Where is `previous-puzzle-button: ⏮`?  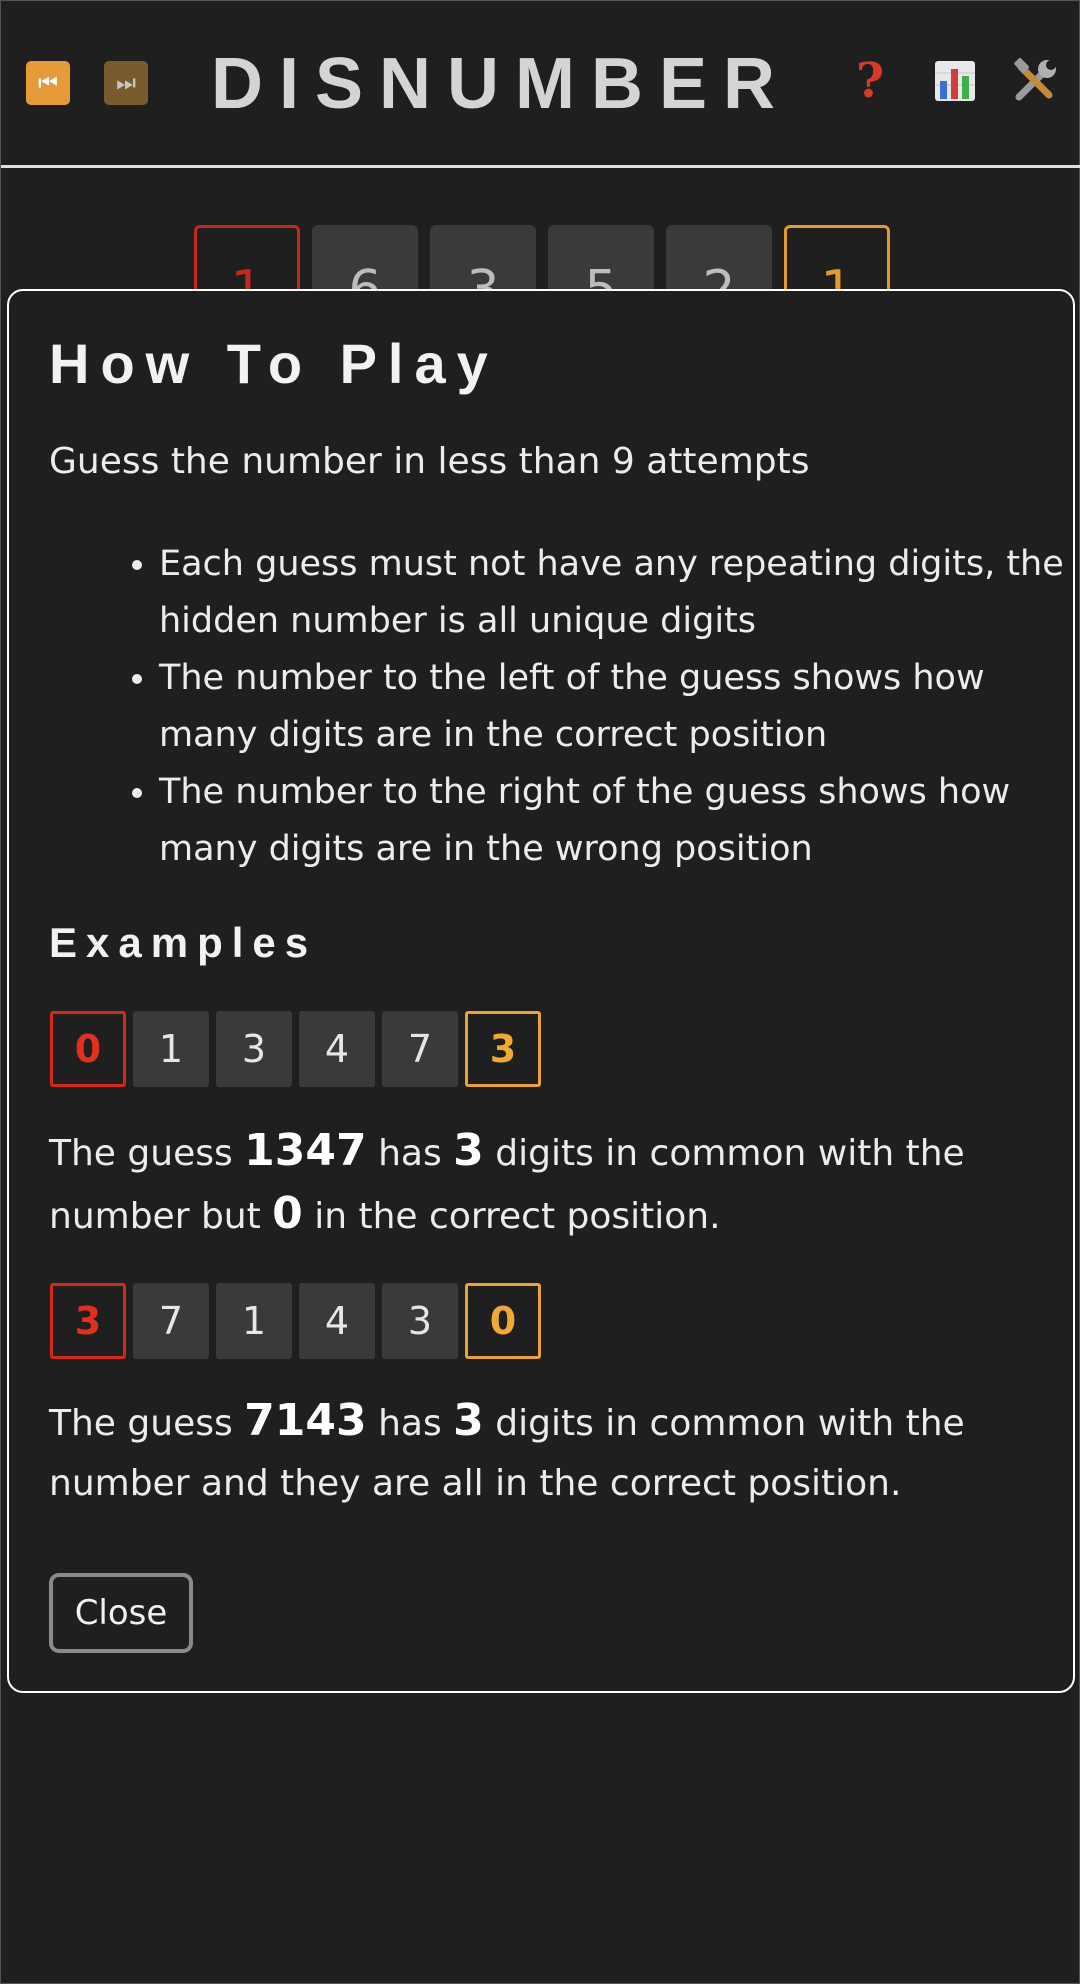
previous-puzzle-button: ⏮ is located at coordinates (48, 83).